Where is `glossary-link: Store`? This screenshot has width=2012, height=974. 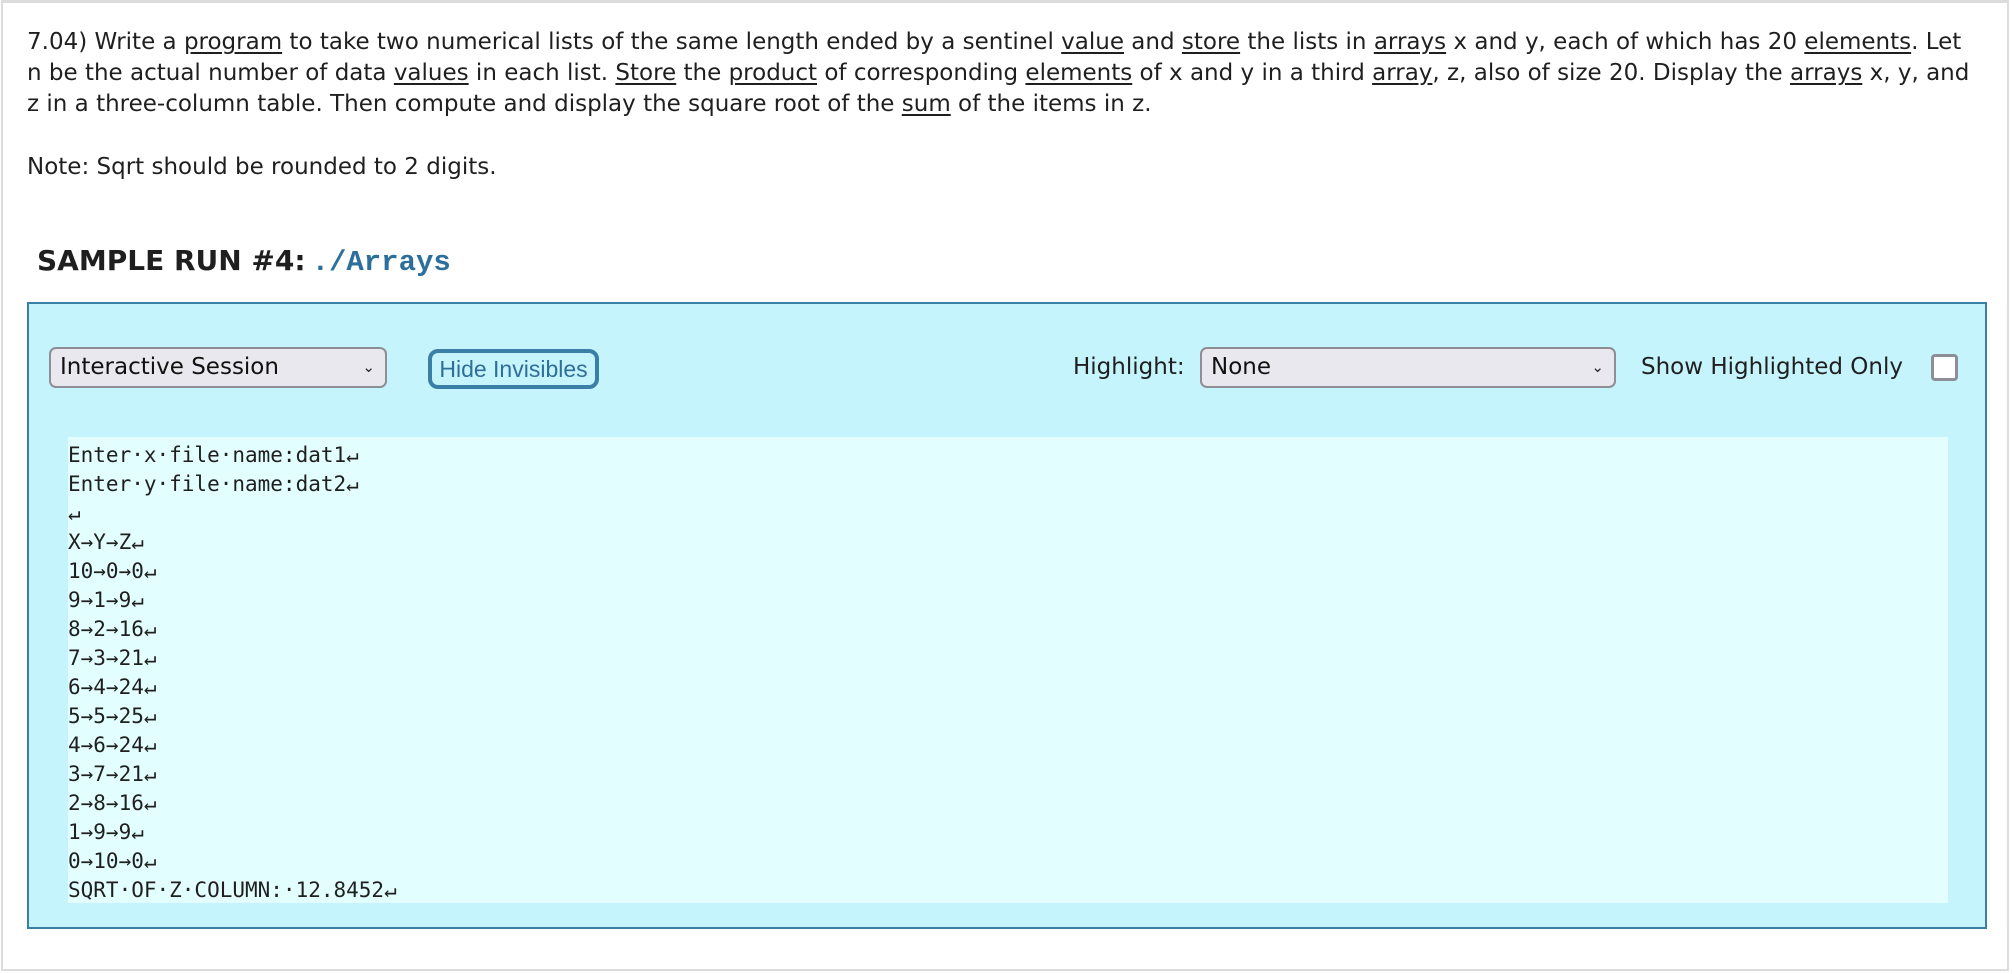 glossary-link: Store is located at coordinates (645, 73).